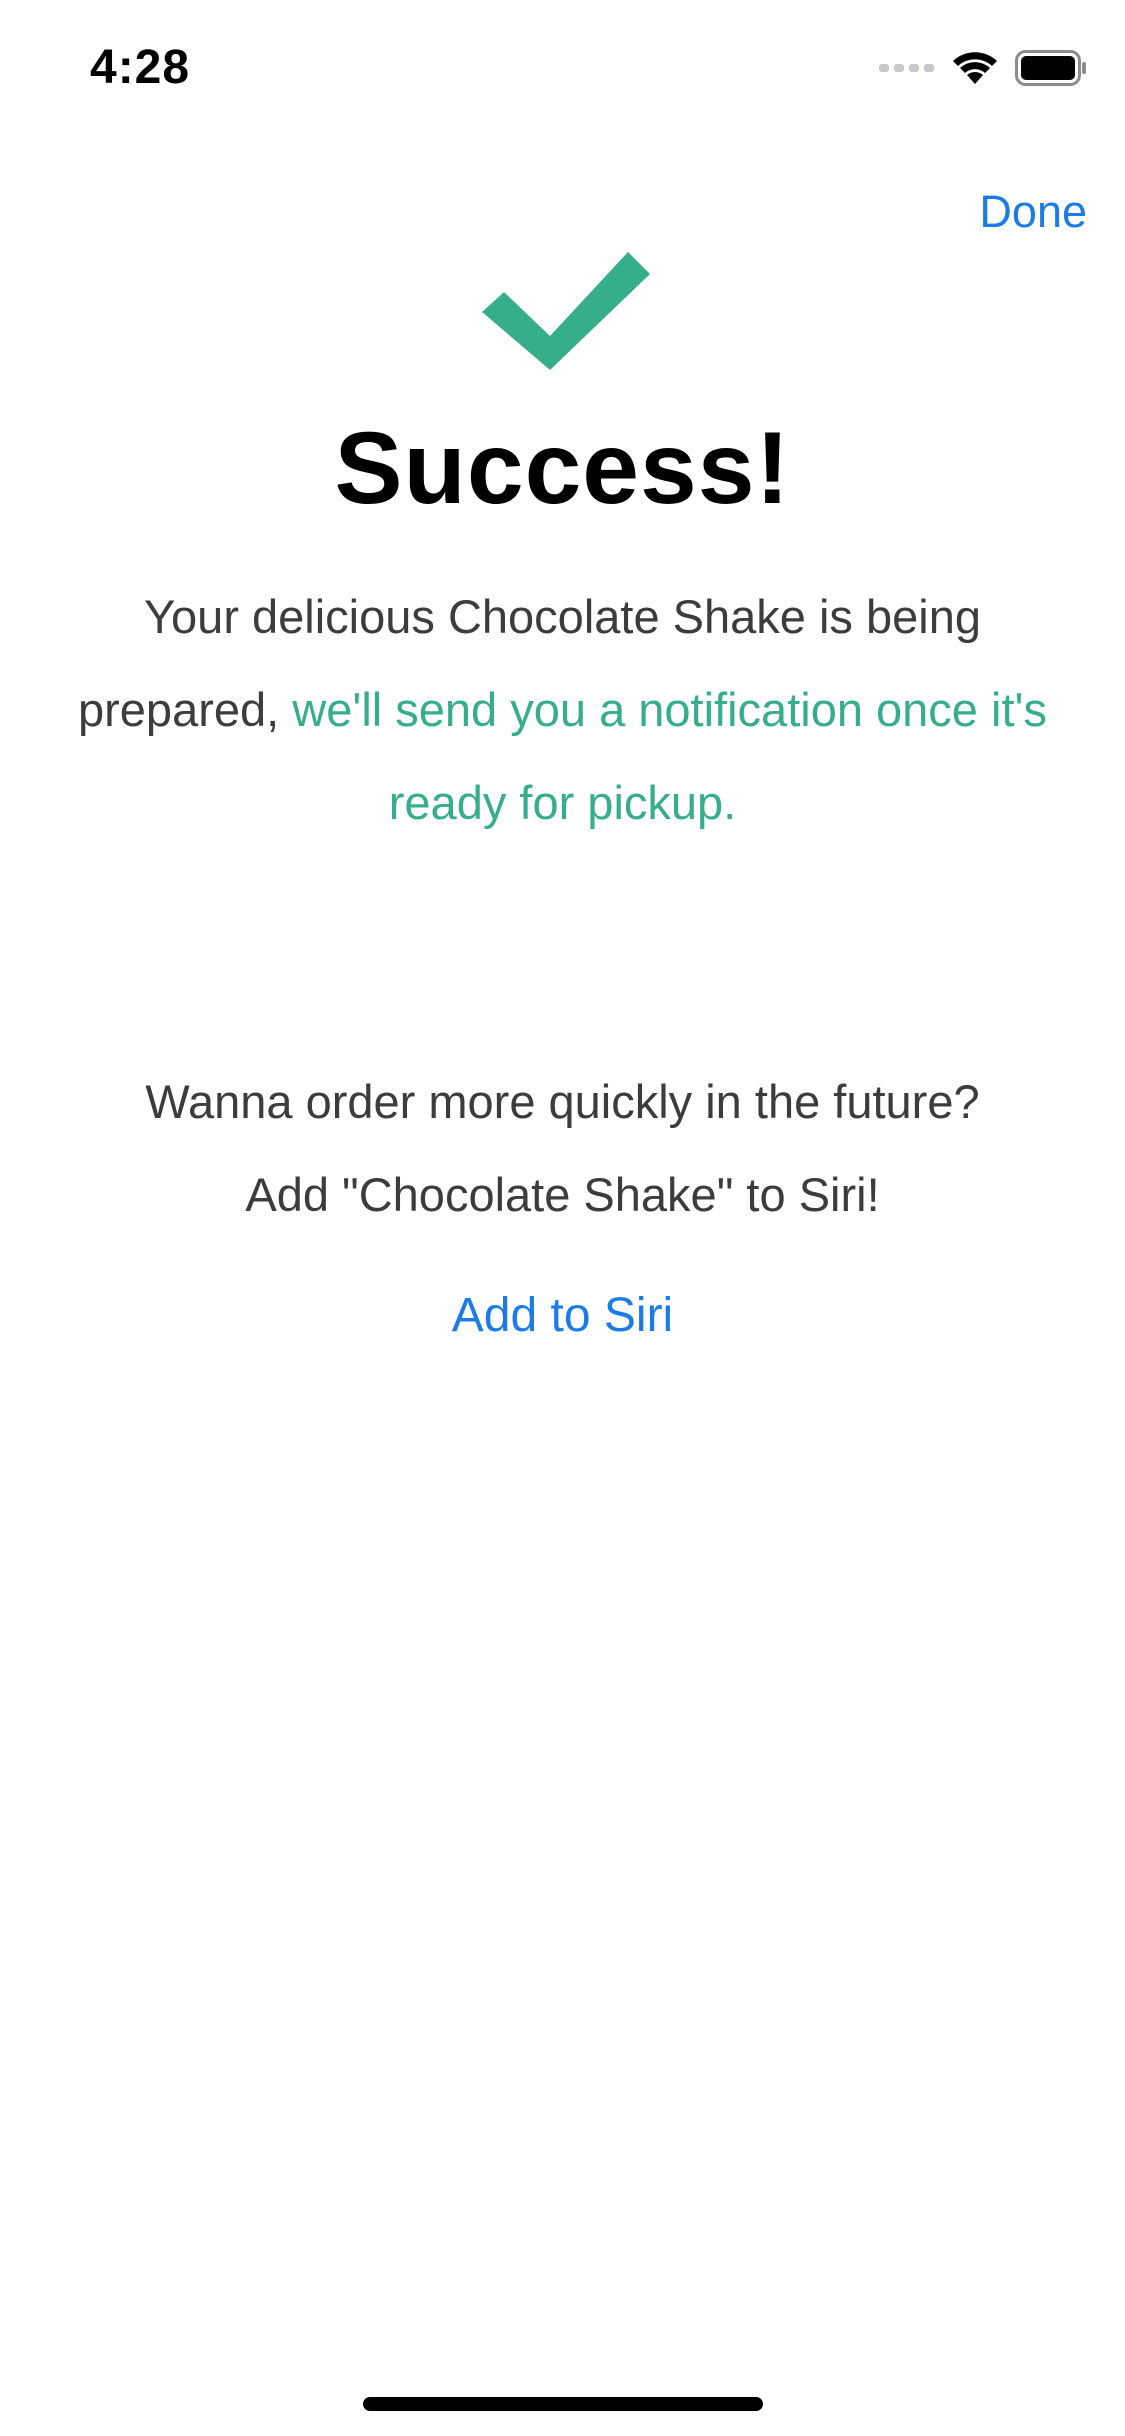 This screenshot has height=2436, width=1125. Describe the element at coordinates (562, 66) in the screenshot. I see `status-bar: 4:28` at that location.